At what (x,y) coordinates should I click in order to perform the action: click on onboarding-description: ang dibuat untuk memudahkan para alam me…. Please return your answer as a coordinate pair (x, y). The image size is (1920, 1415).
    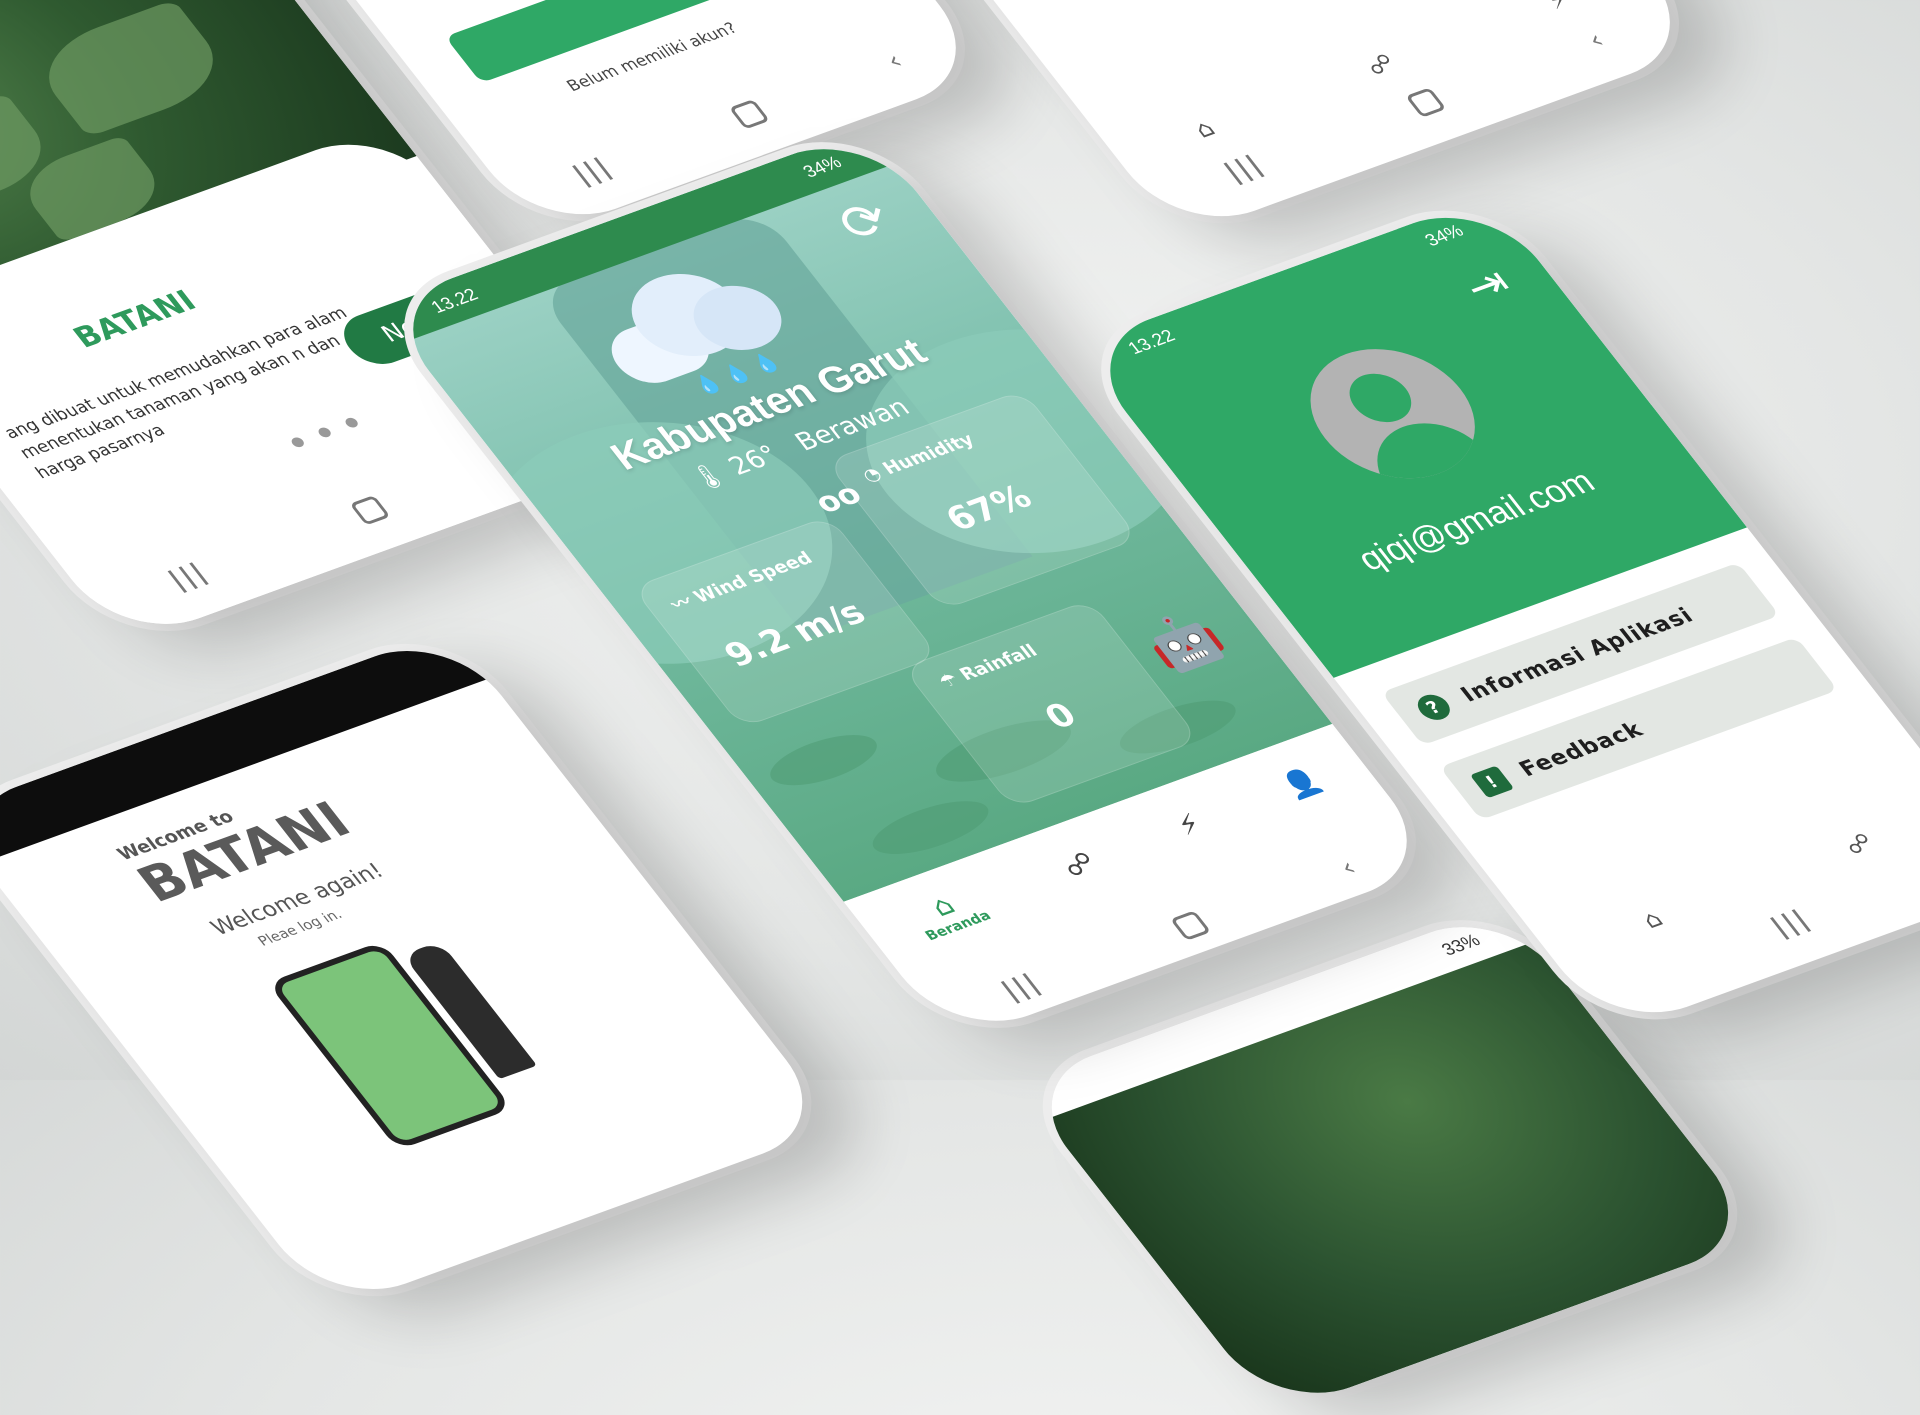
    Looking at the image, I should click on (176, 393).